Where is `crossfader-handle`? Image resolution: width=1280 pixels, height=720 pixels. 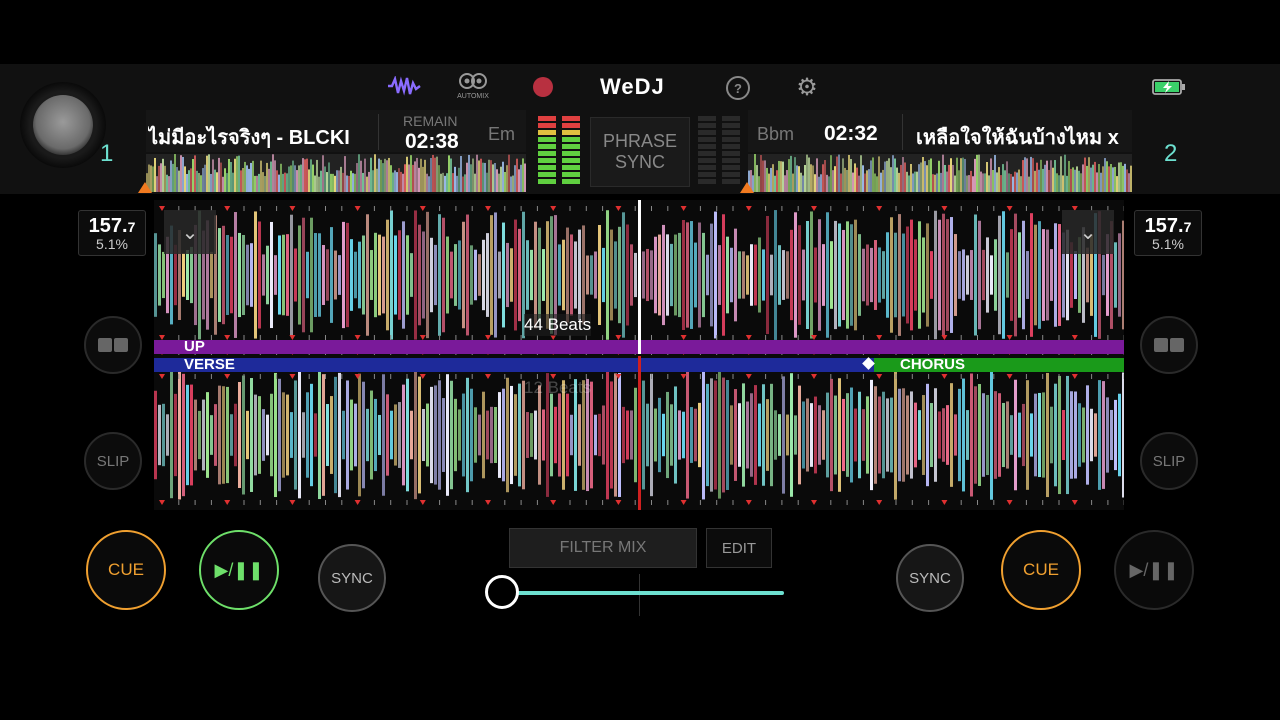 crossfader-handle is located at coordinates (502, 592).